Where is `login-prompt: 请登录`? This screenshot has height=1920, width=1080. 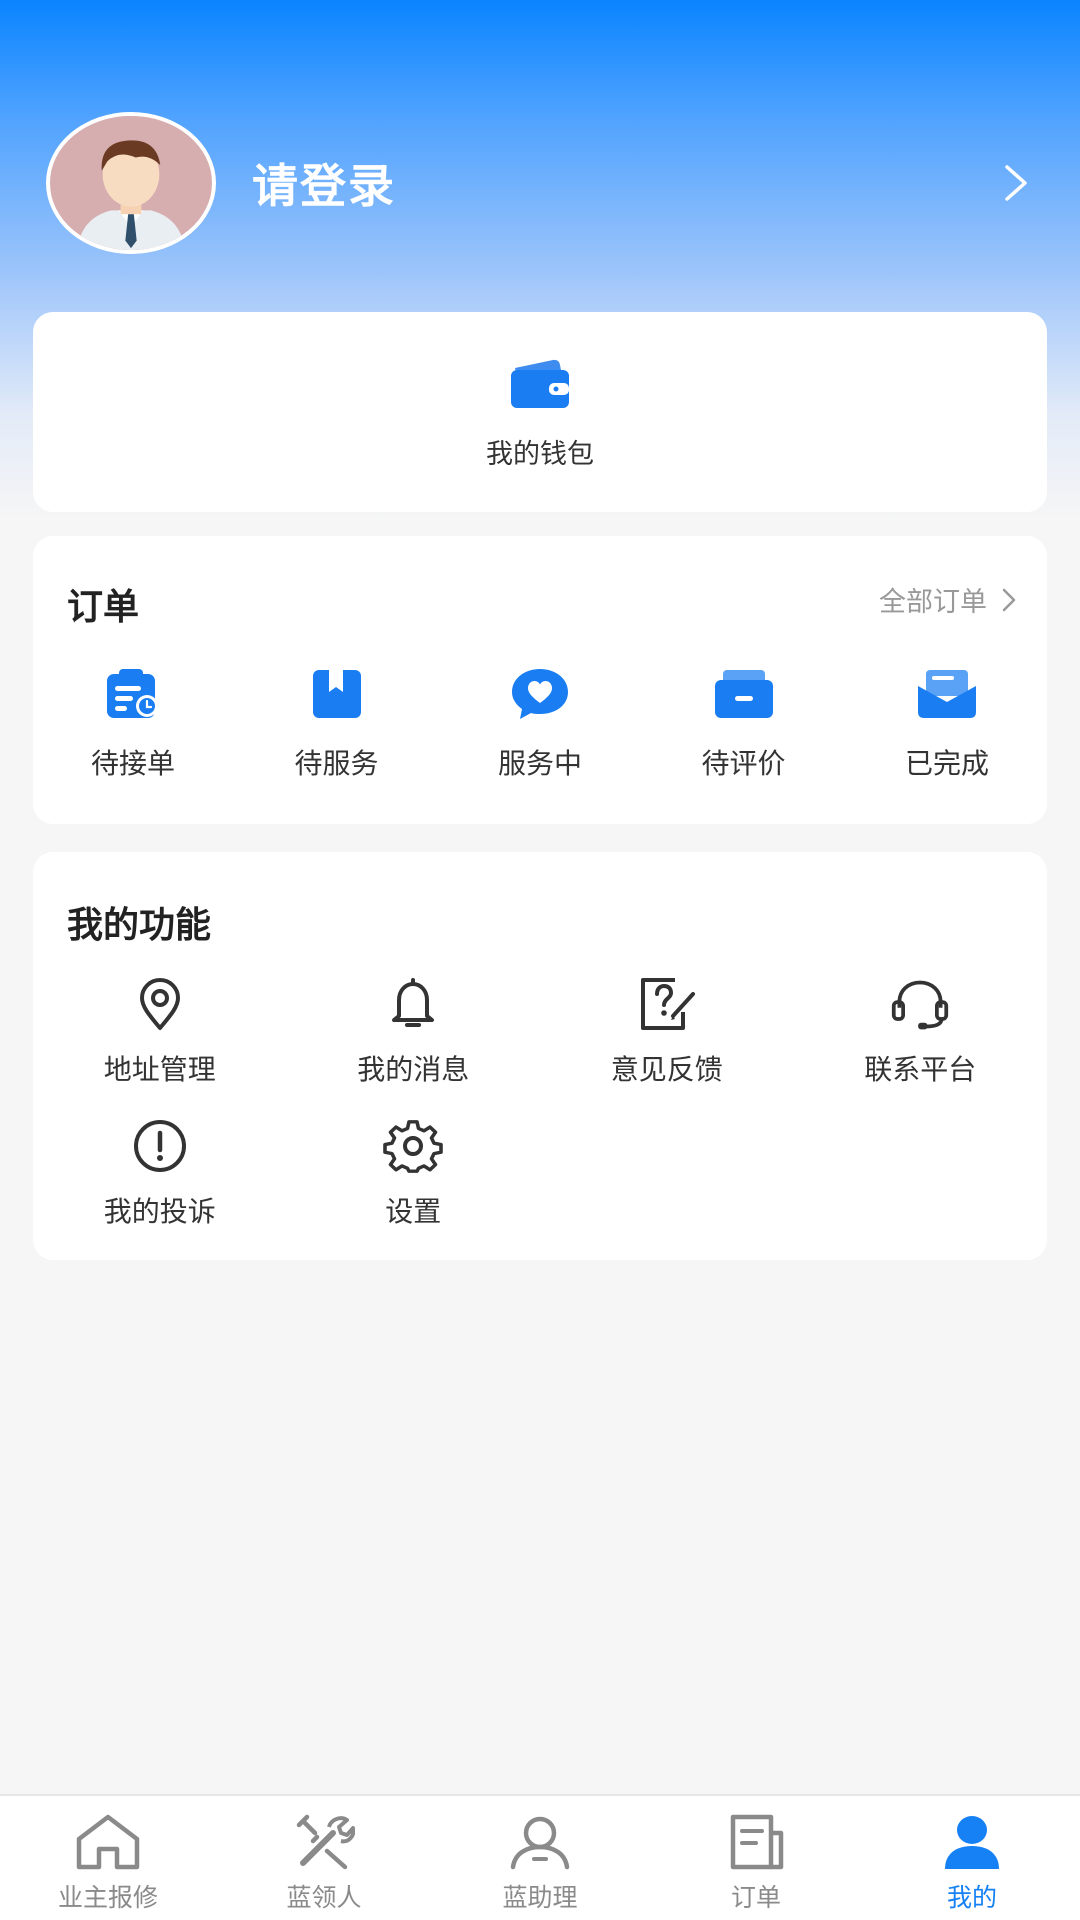
login-prompt: 请登录 is located at coordinates (324, 183).